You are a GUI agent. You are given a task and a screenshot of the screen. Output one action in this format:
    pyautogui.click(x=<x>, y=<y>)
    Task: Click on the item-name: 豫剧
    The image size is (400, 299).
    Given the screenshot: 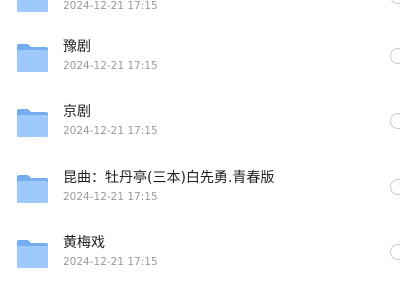 What is the action you would take?
    pyautogui.click(x=77, y=47)
    